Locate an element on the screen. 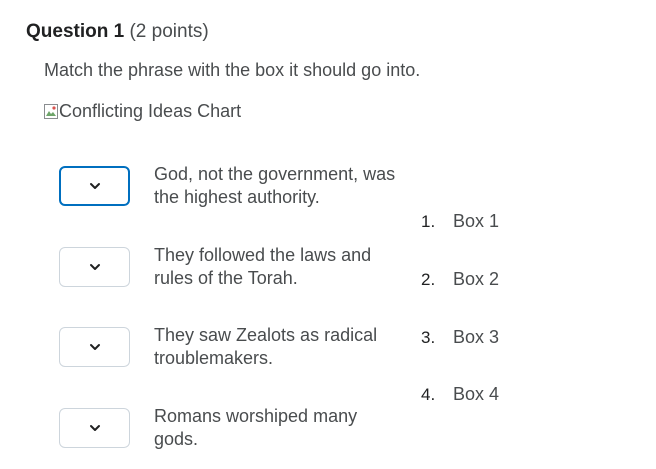 This screenshot has height=469, width=656. question-points: (2 points) is located at coordinates (169, 31).